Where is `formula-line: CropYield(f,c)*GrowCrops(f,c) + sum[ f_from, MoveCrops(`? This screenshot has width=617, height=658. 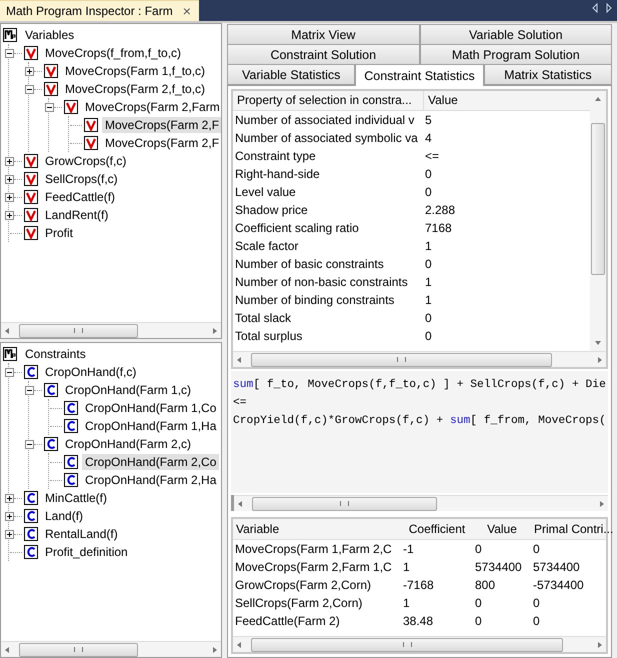 formula-line: CropYield(f,c)*GrowCrops(f,c) + sum[ f_from, MoveCrops( is located at coordinates (420, 422).